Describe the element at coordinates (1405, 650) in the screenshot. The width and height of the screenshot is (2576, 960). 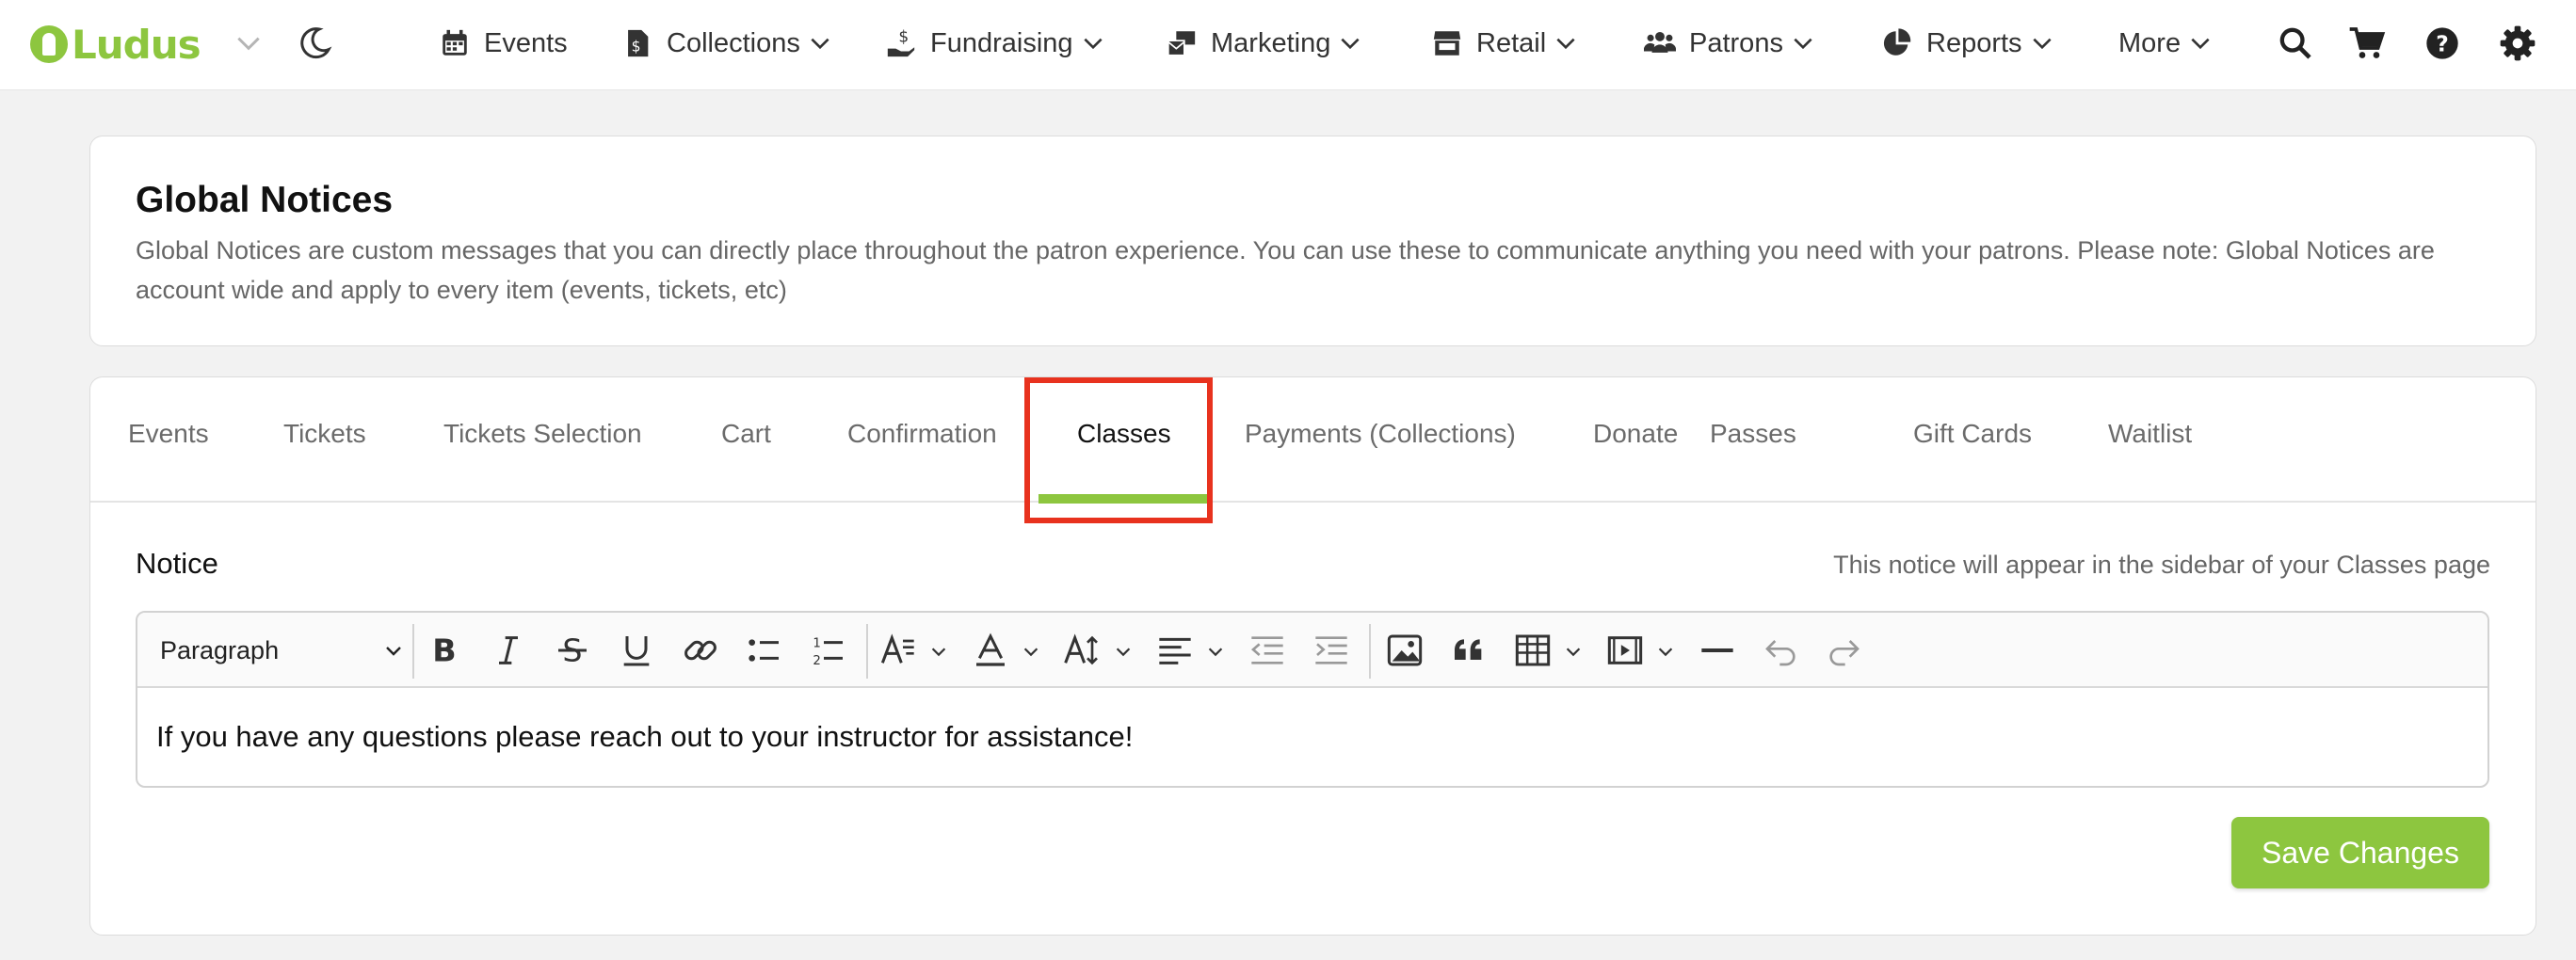
I see `image-icon` at that location.